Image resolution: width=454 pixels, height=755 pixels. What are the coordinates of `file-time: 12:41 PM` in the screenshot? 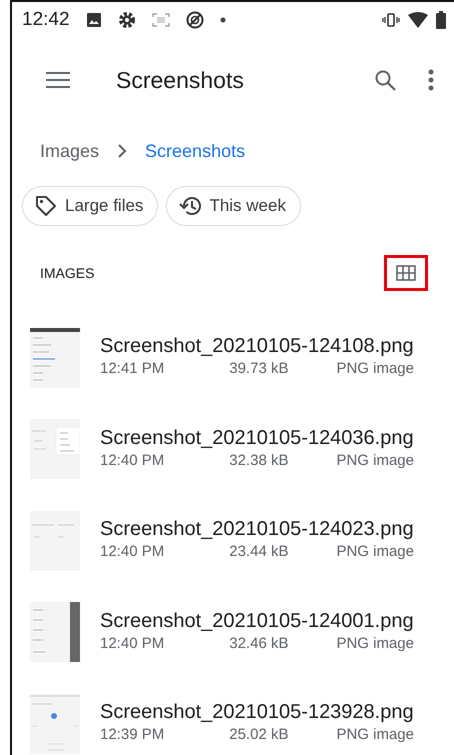 It's located at (132, 369).